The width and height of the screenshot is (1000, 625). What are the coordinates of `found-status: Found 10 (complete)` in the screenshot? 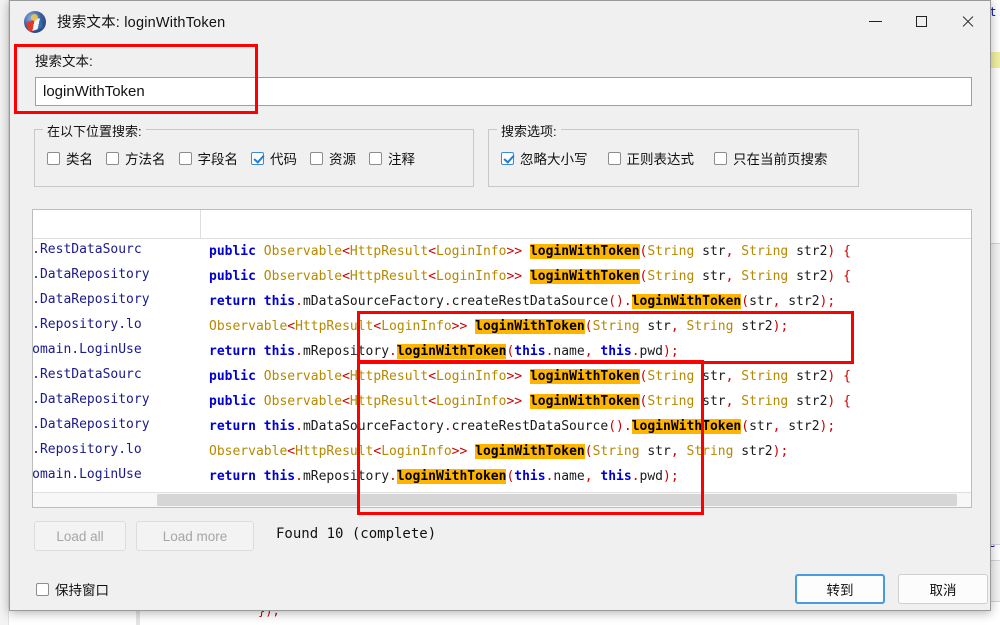 It's located at (356, 534).